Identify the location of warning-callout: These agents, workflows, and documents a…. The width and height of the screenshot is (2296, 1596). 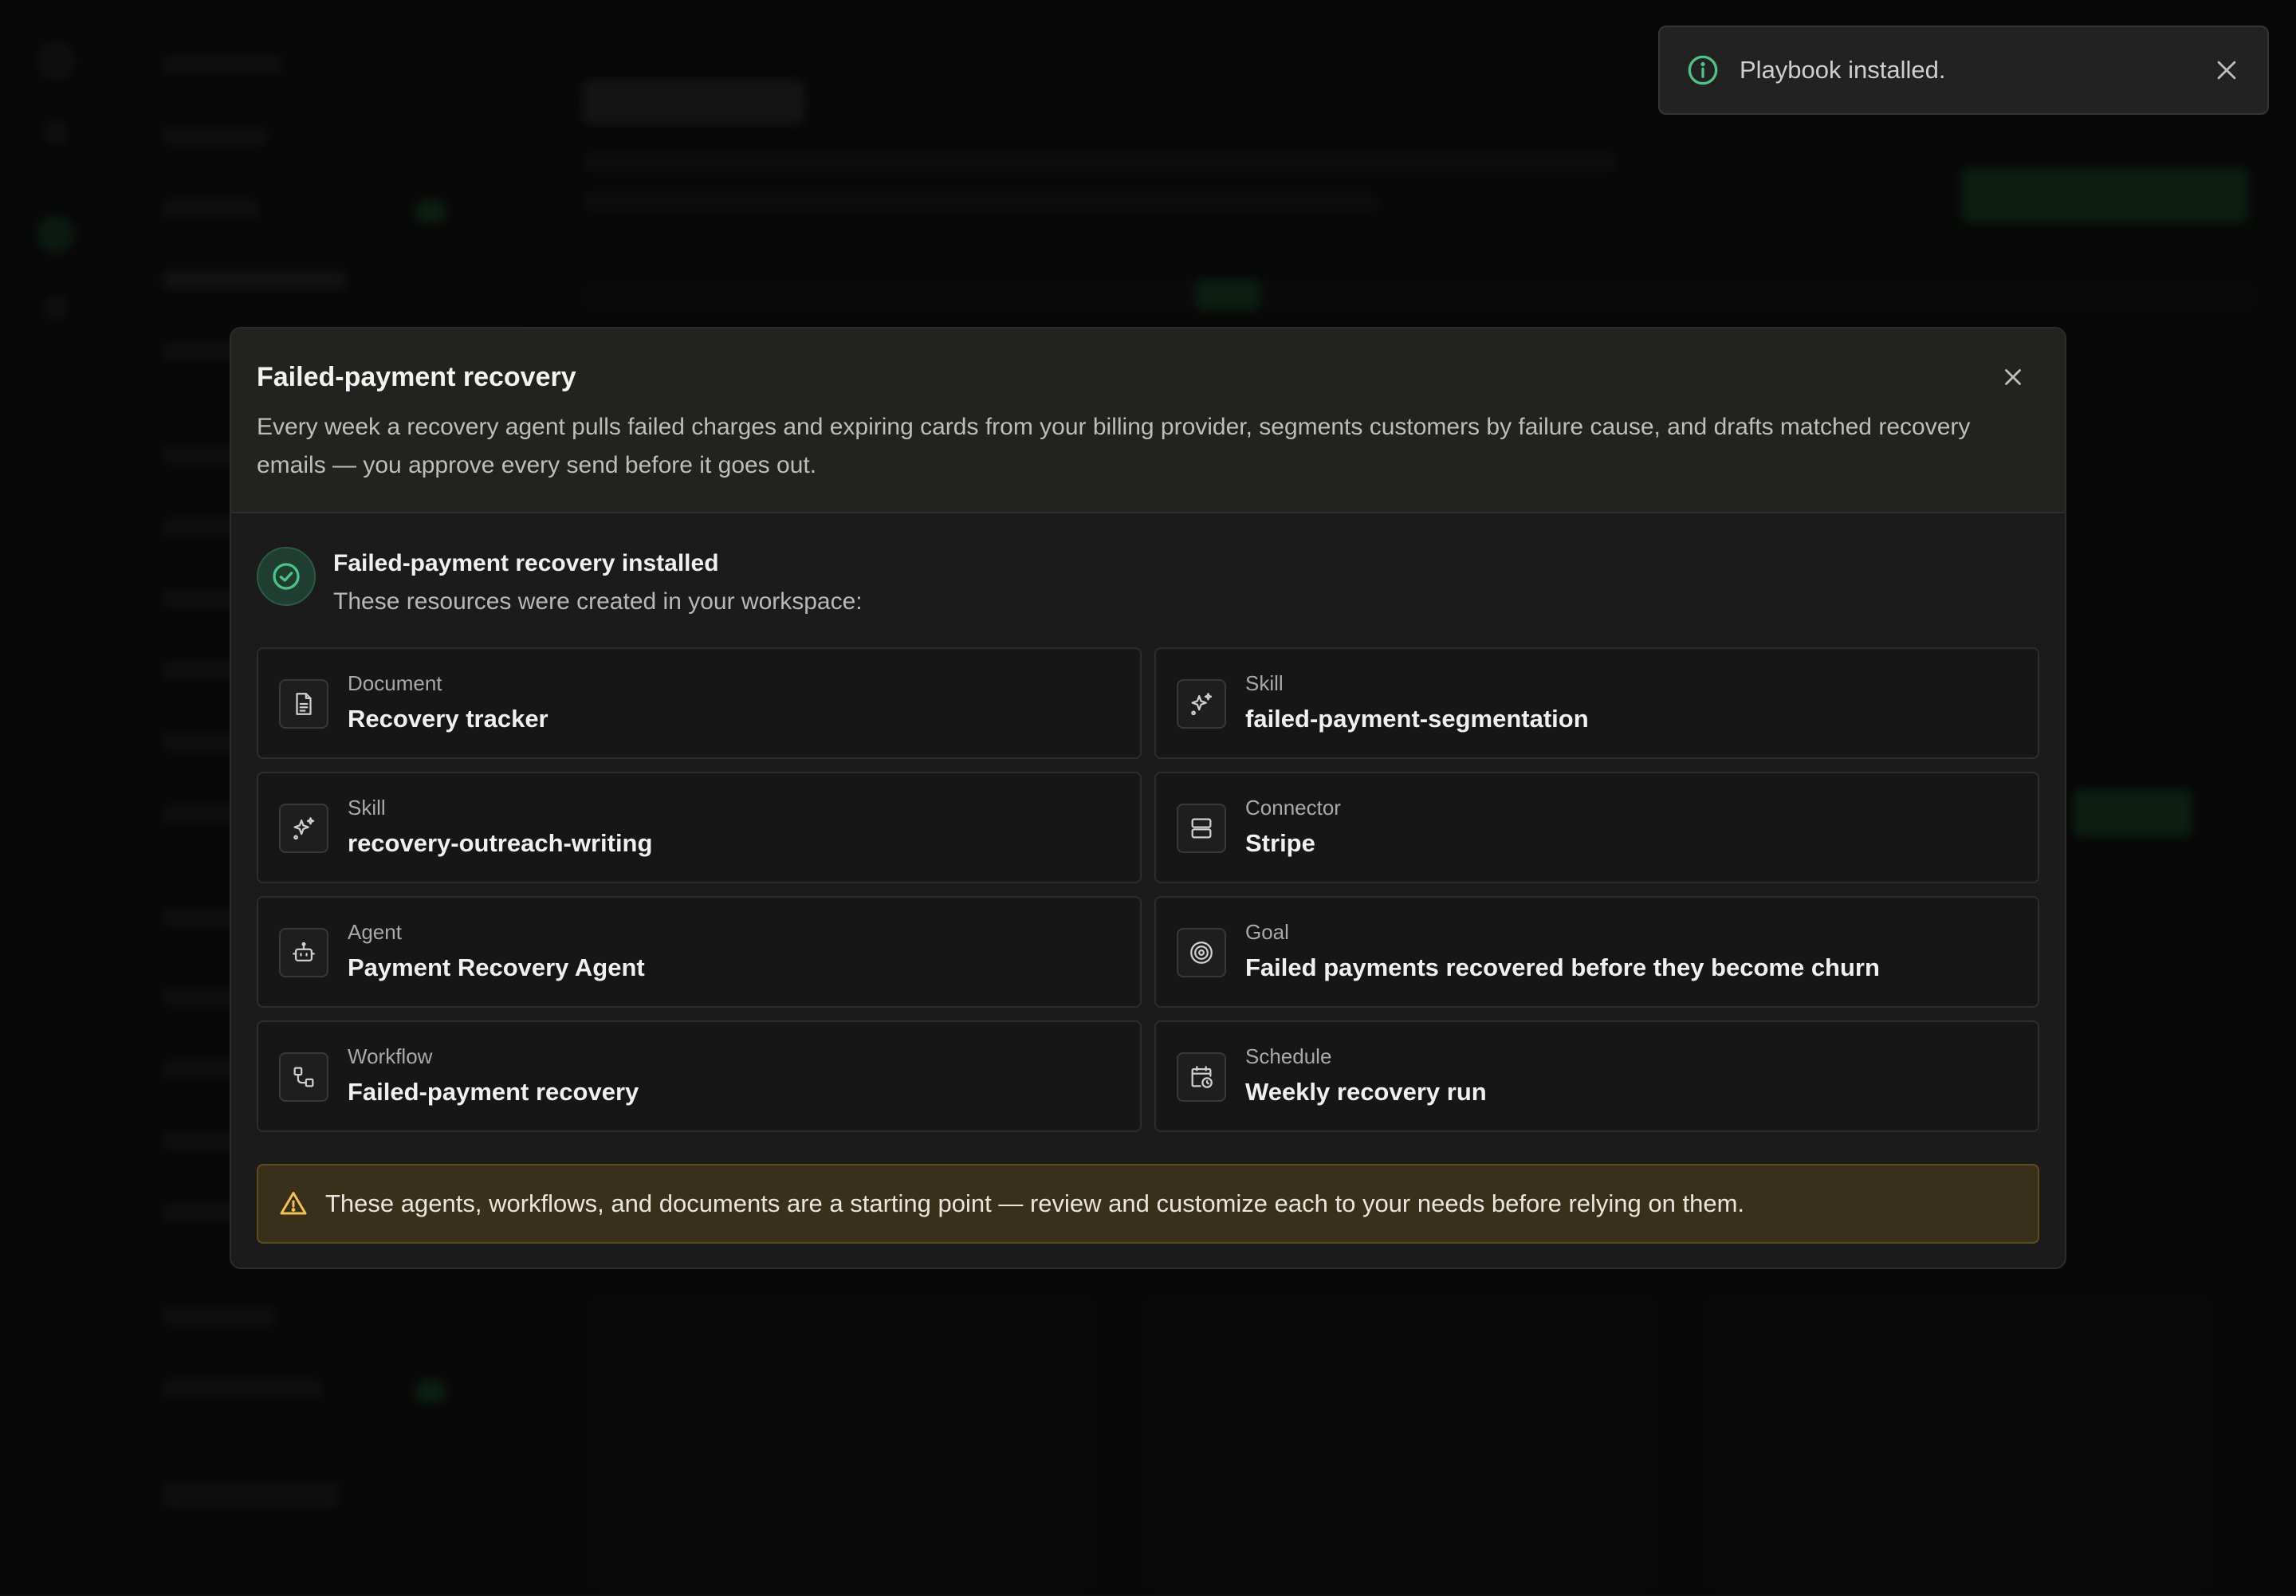
(1148, 1204).